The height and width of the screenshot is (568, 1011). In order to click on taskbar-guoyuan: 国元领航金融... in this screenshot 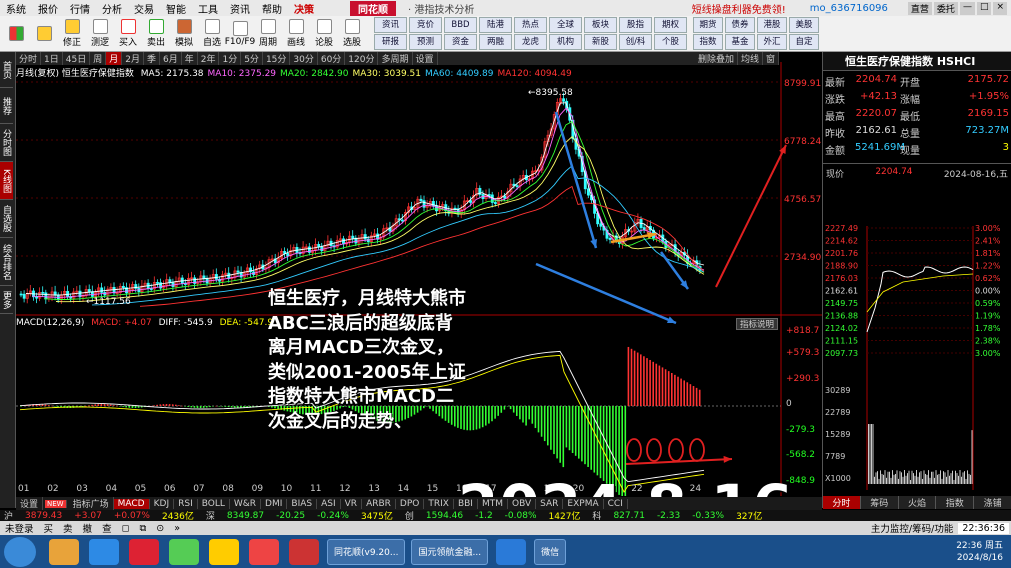, I will do `click(450, 551)`.